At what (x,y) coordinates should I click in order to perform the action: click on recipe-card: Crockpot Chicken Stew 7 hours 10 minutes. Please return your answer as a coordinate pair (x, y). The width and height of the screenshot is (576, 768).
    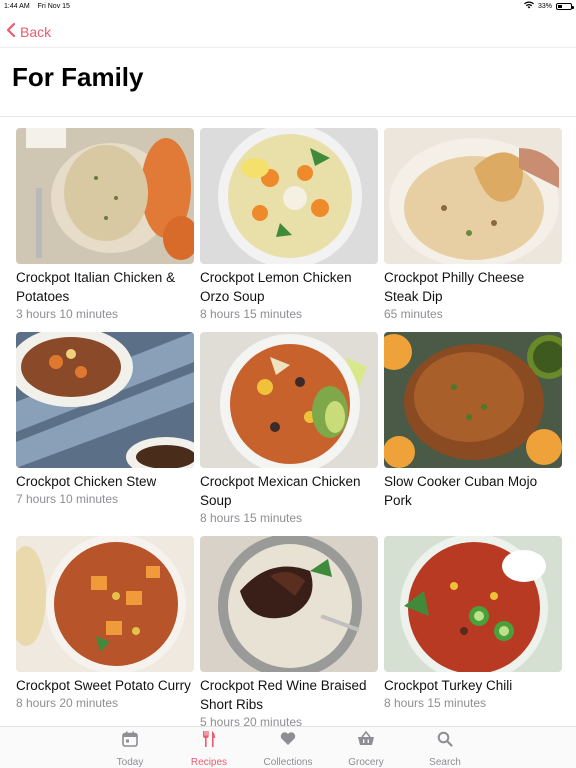
    Looking at the image, I should click on (105, 420).